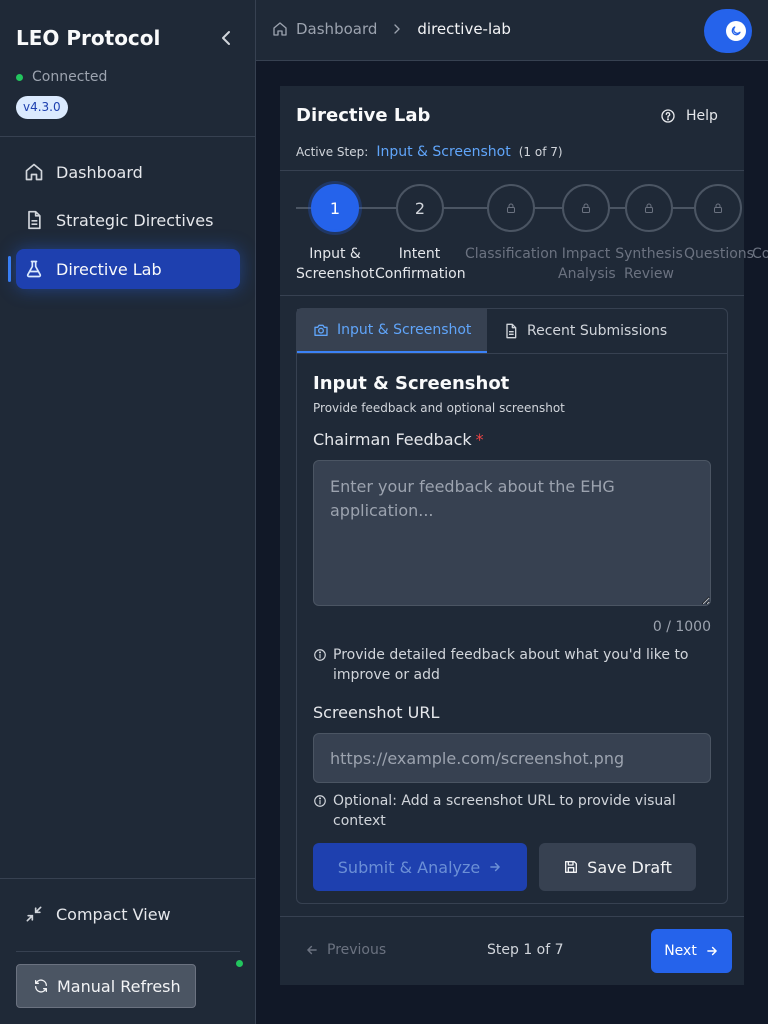 This screenshot has height=1024, width=768. What do you see at coordinates (512, 758) in the screenshot?
I see `screenshot-url-input` at bounding box center [512, 758].